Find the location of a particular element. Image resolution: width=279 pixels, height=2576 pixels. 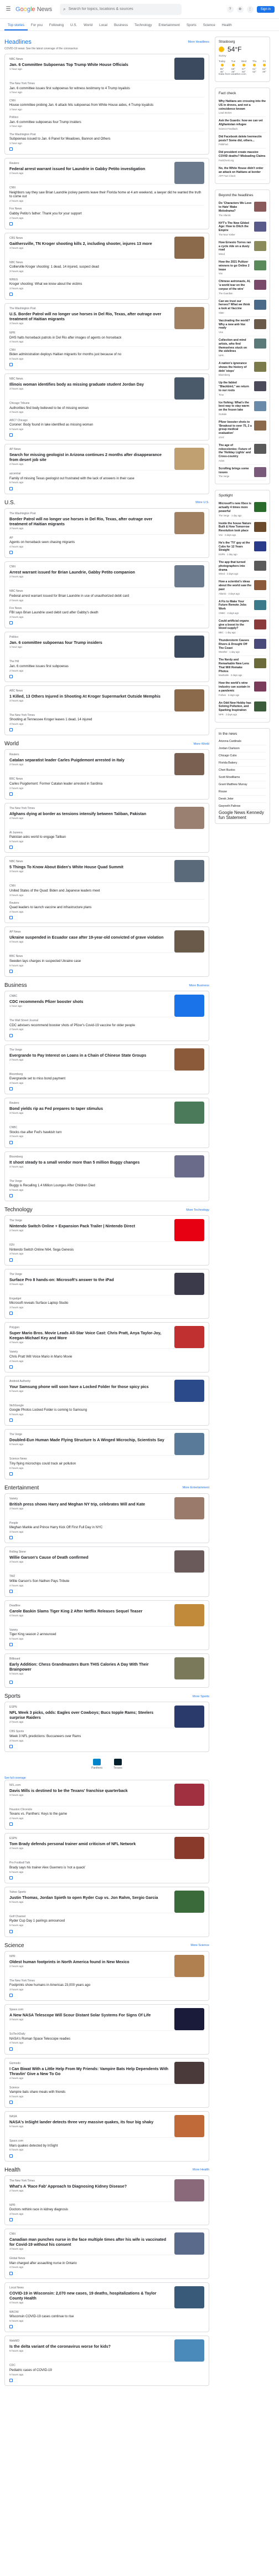

story-source: Politico is located at coordinates (90, 637).